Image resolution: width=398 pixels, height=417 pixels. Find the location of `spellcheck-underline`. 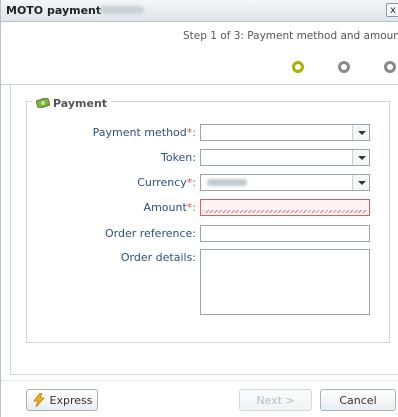

spellcheck-underline is located at coordinates (285, 211).